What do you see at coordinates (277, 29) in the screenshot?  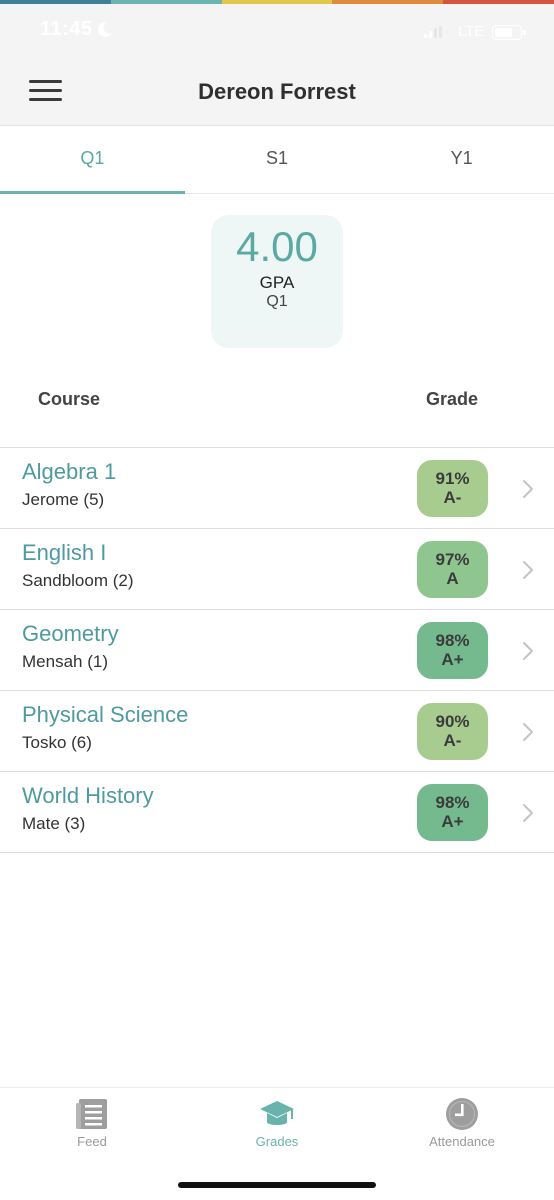 I see `status-bar: 11:45 LTE` at bounding box center [277, 29].